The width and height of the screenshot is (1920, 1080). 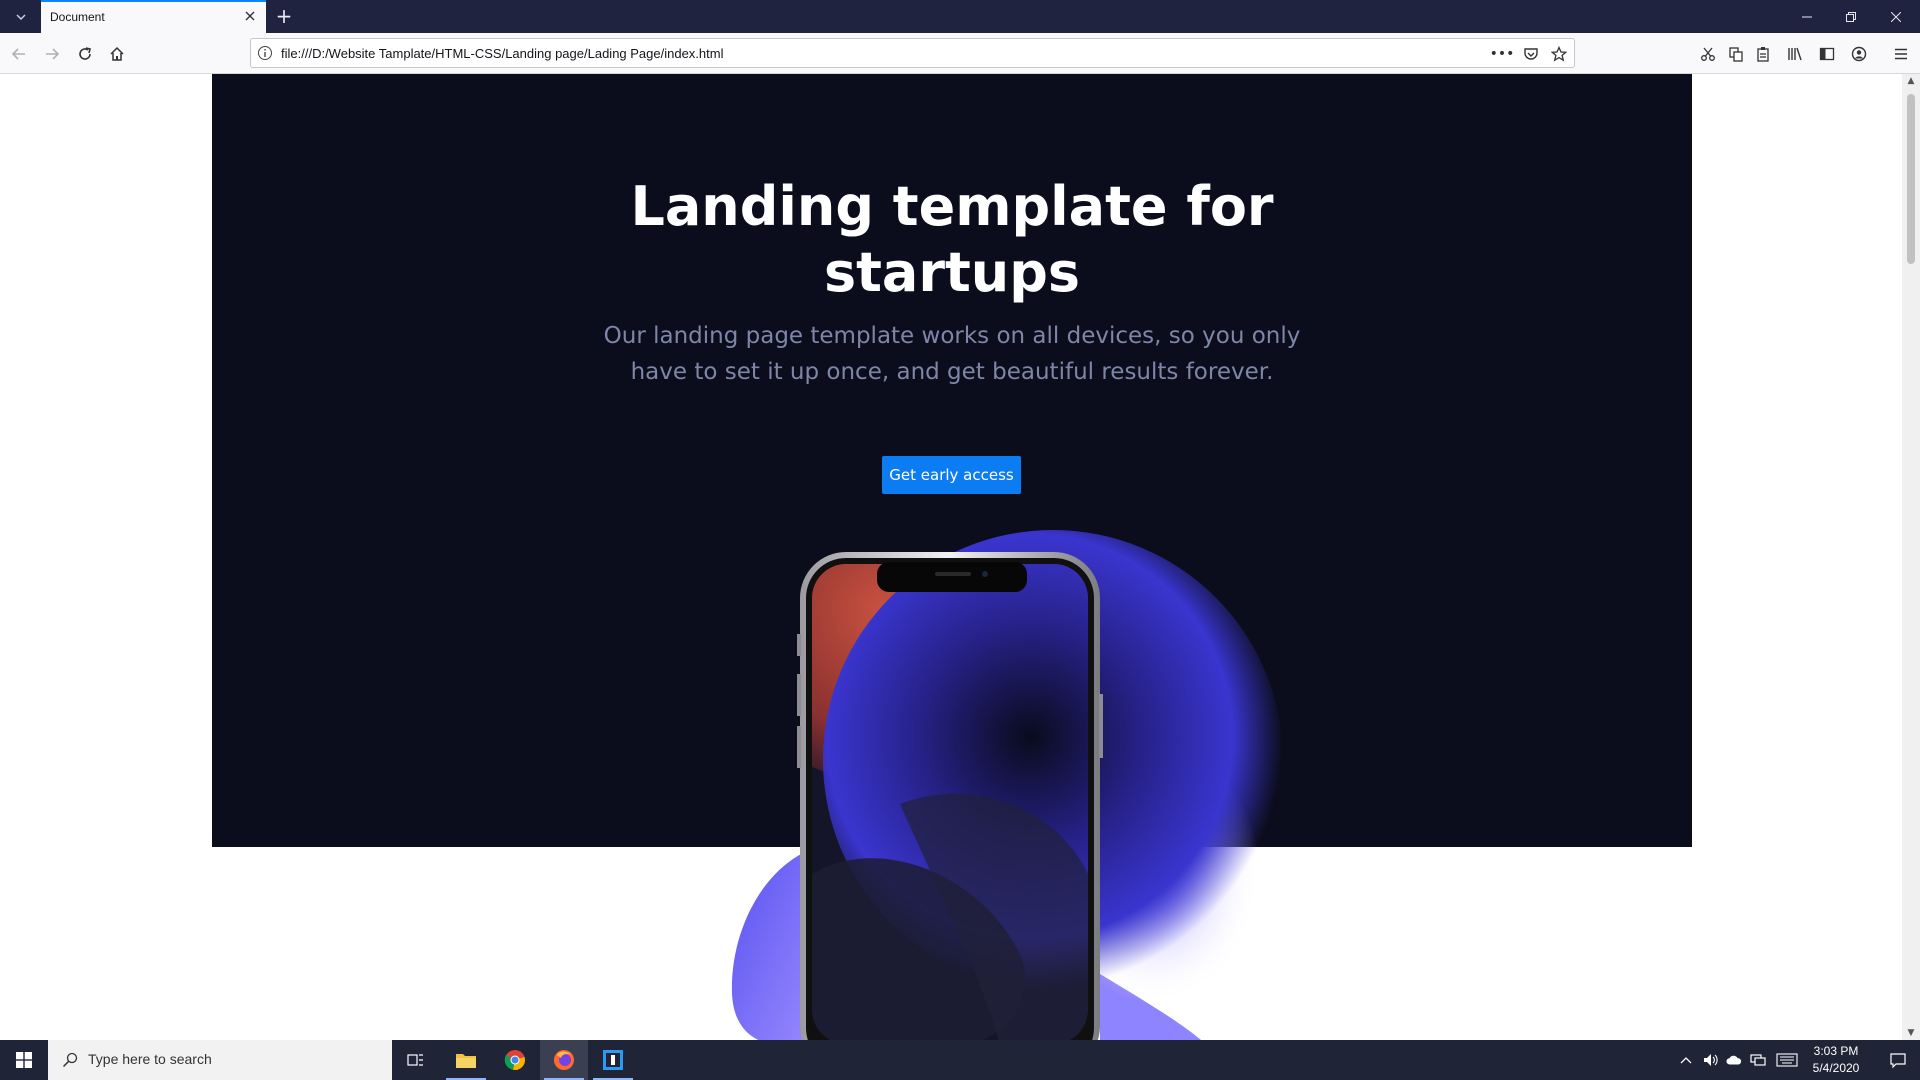 I want to click on paste-icon, so click(x=1763, y=54).